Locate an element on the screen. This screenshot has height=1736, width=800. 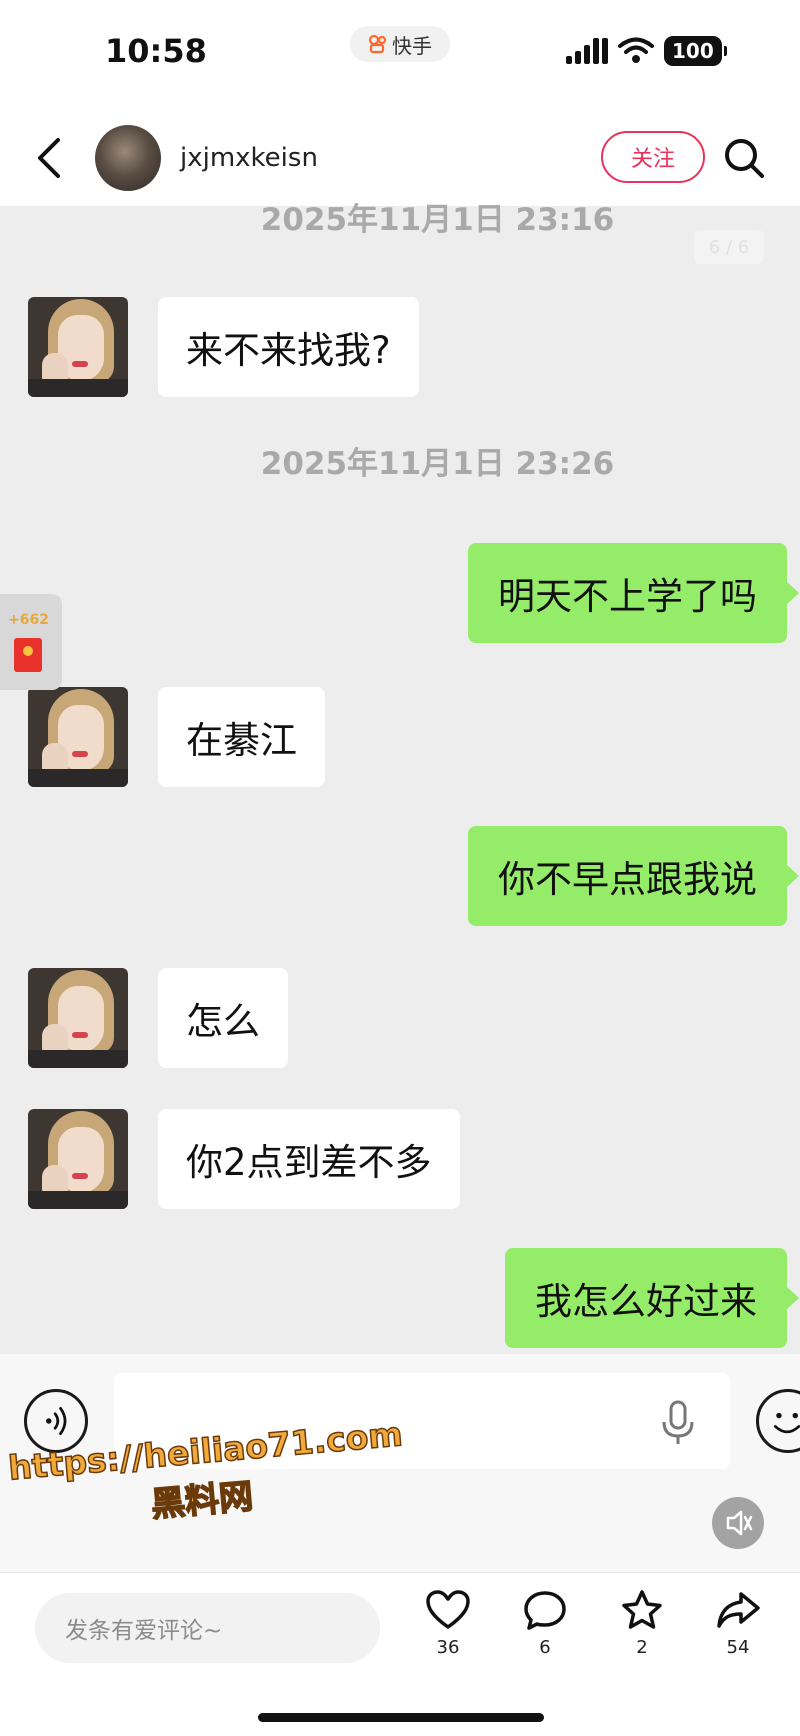
message-outgoing: 明天不上学了吗 is located at coordinates (633, 593).